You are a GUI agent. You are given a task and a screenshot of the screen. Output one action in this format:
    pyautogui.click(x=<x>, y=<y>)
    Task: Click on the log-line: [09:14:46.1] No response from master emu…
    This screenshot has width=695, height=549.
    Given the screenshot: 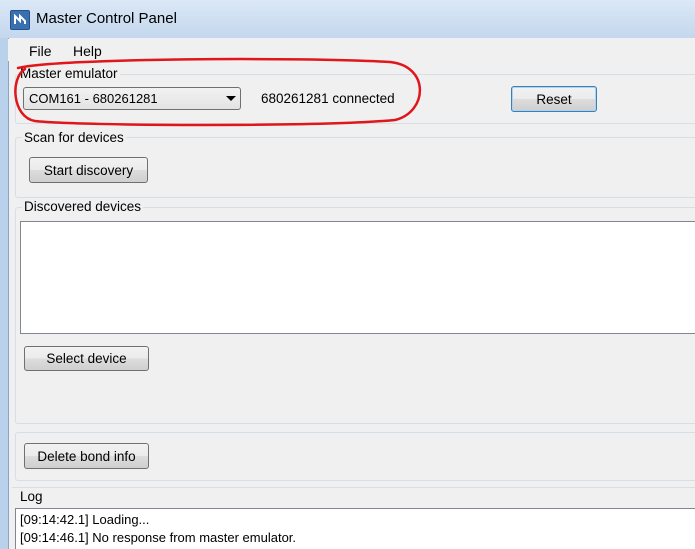 What is the action you would take?
    pyautogui.click(x=158, y=537)
    